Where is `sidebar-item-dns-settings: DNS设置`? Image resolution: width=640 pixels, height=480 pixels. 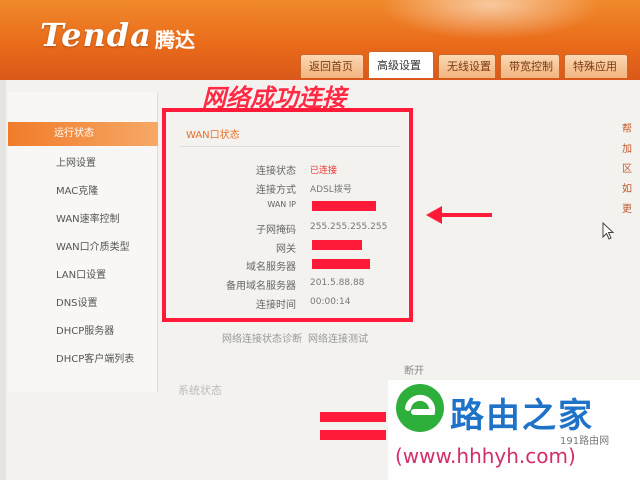
sidebar-item-dns-settings: DNS设置 is located at coordinates (83, 304).